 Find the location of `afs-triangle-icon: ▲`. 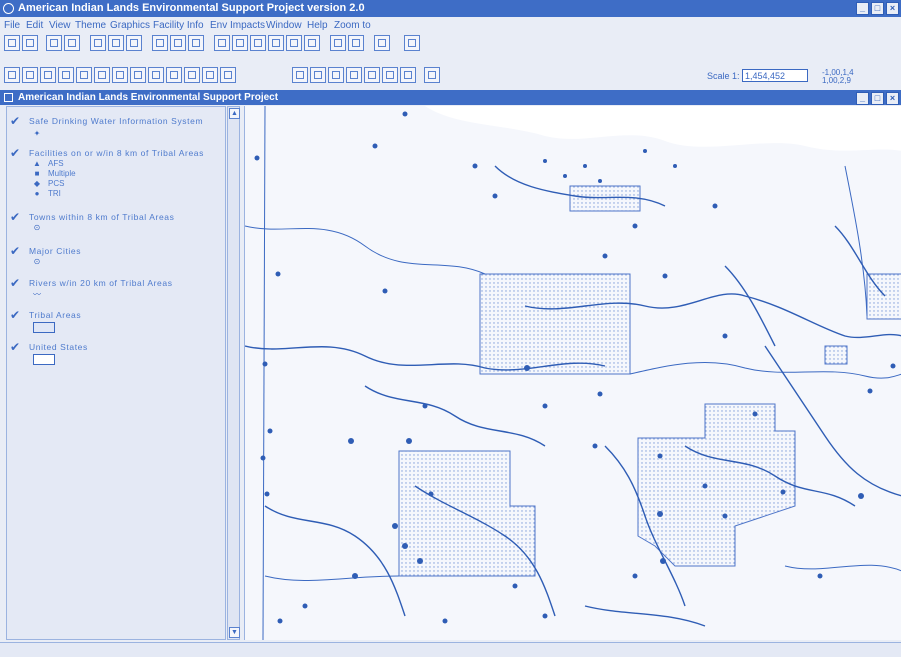

afs-triangle-icon: ▲ is located at coordinates (37, 163).